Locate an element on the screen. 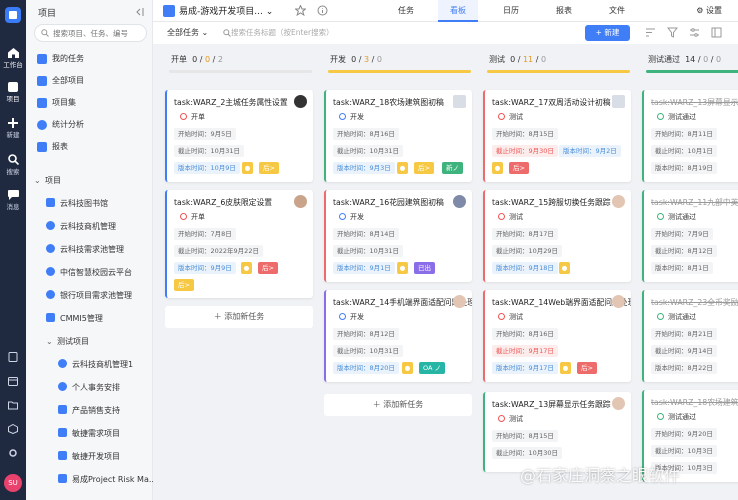 The width and height of the screenshot is (738, 500). card-version-date: 版本时间：9月9日 is located at coordinates (205, 268).